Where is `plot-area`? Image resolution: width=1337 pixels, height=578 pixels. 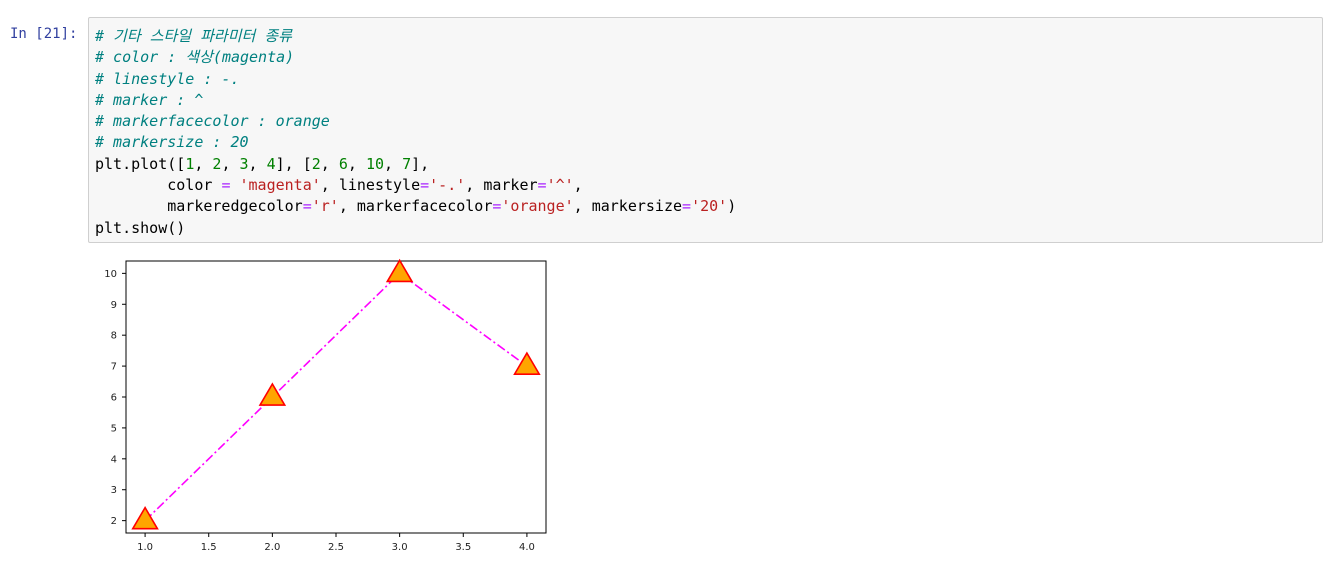 plot-area is located at coordinates (336, 397).